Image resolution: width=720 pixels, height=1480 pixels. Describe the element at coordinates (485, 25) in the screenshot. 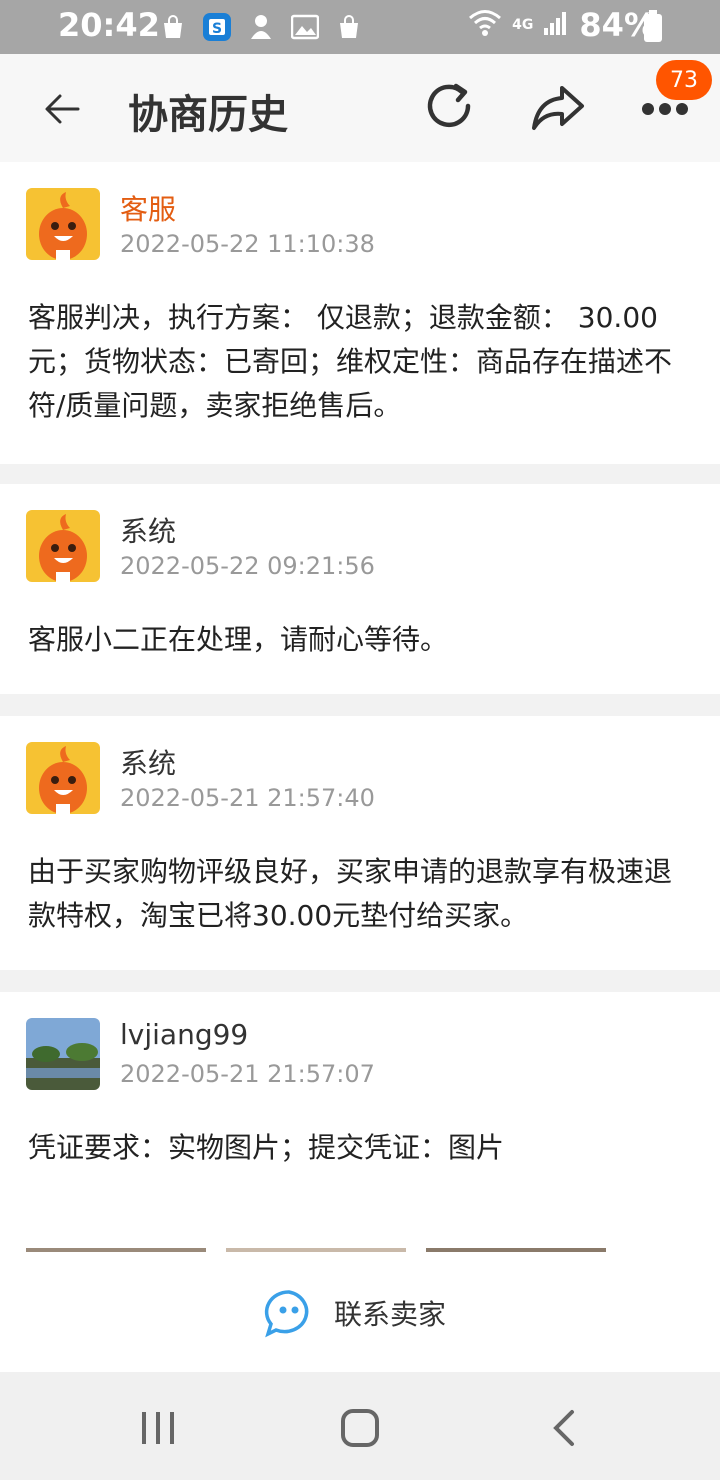

I see `wifi-icon` at that location.